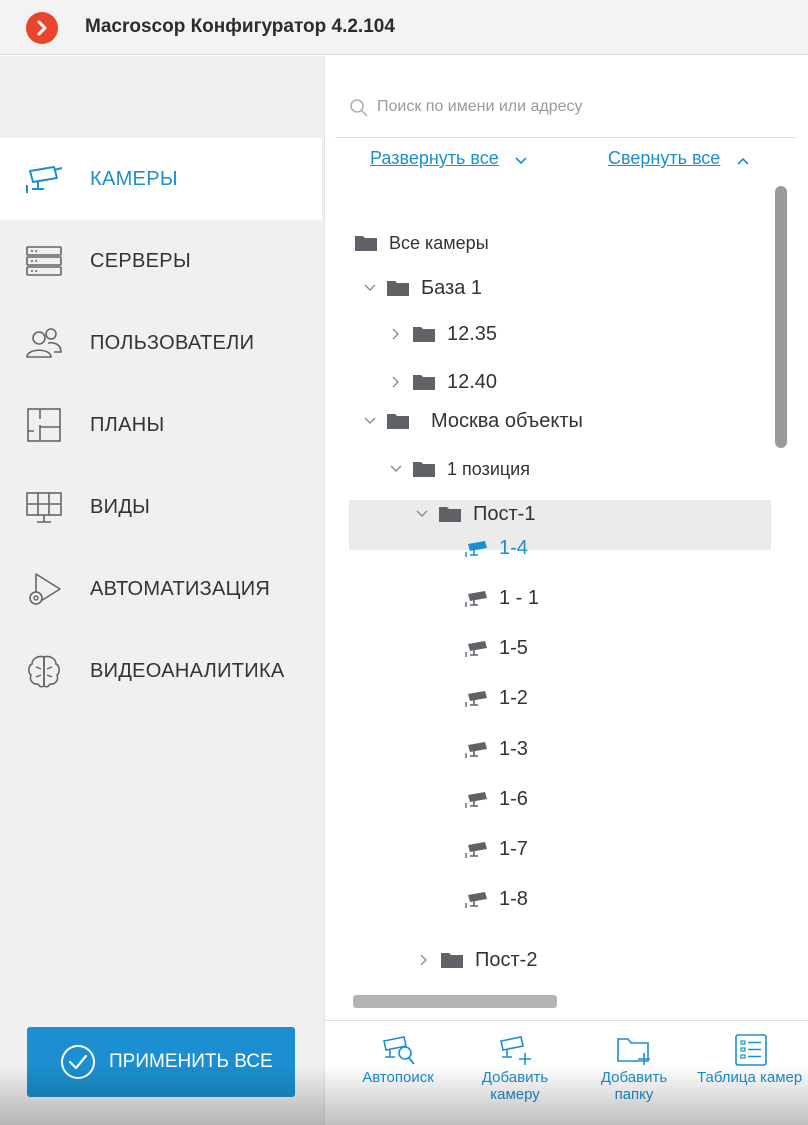 Image resolution: width=808 pixels, height=1125 pixels. I want to click on automation-icon, so click(45, 589).